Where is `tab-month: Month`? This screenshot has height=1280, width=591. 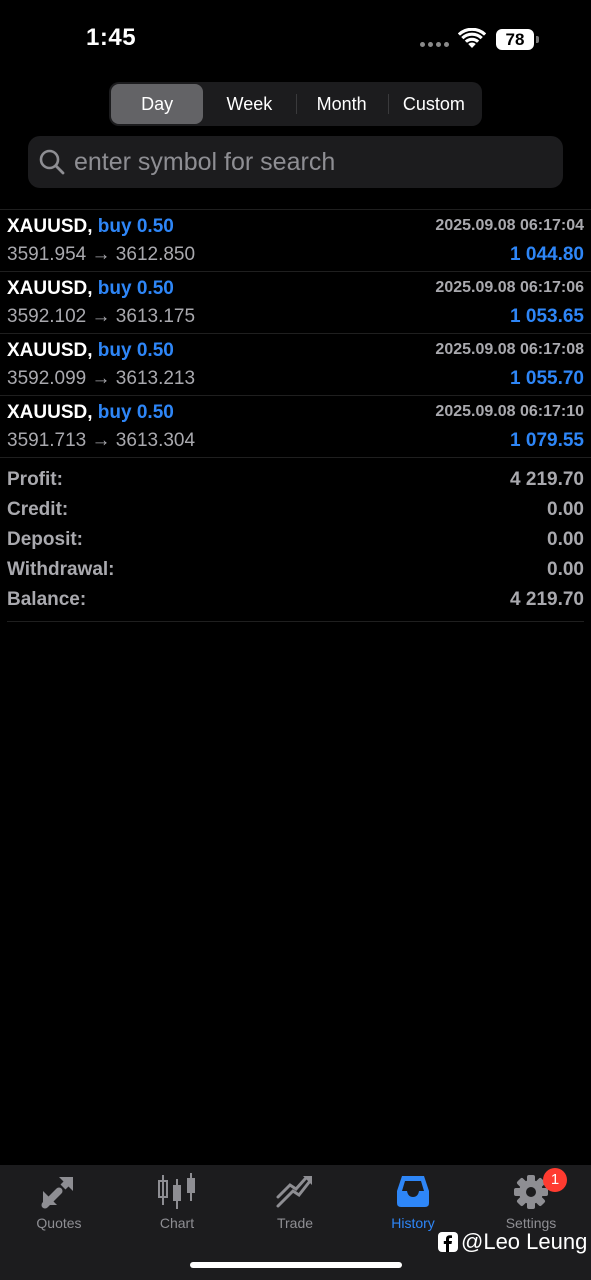 tab-month: Month is located at coordinates (341, 104).